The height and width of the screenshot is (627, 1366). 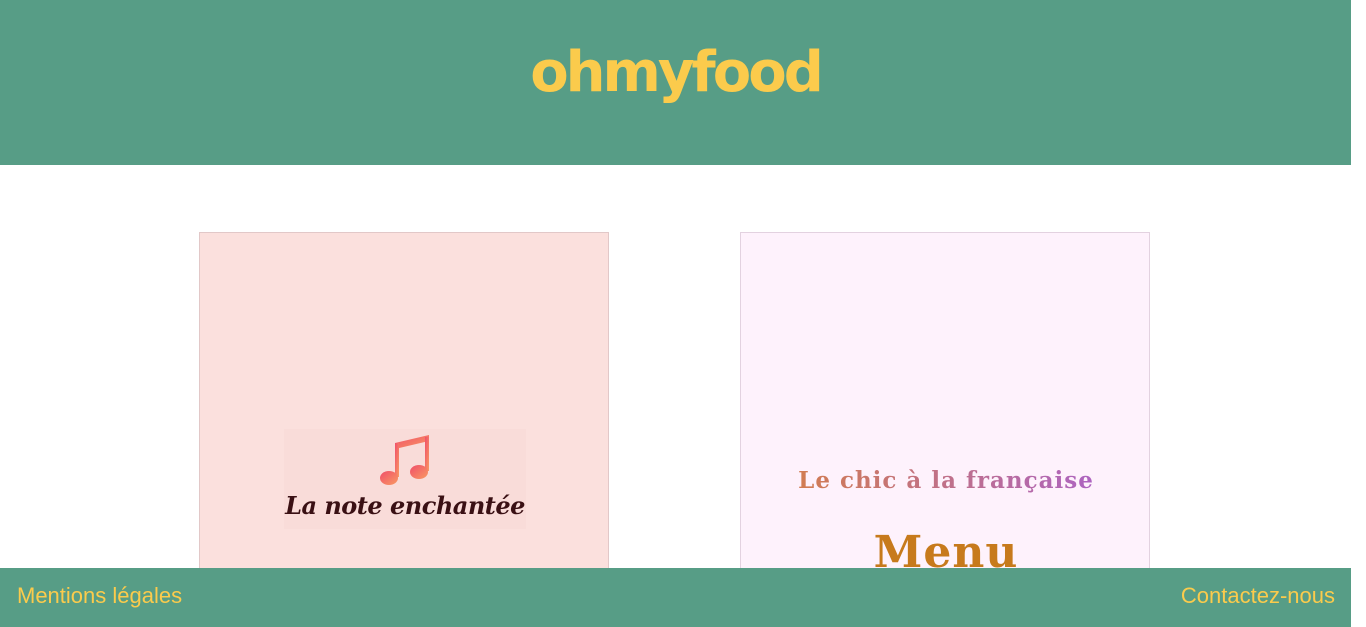 I want to click on music-note-icon, so click(x=404, y=460).